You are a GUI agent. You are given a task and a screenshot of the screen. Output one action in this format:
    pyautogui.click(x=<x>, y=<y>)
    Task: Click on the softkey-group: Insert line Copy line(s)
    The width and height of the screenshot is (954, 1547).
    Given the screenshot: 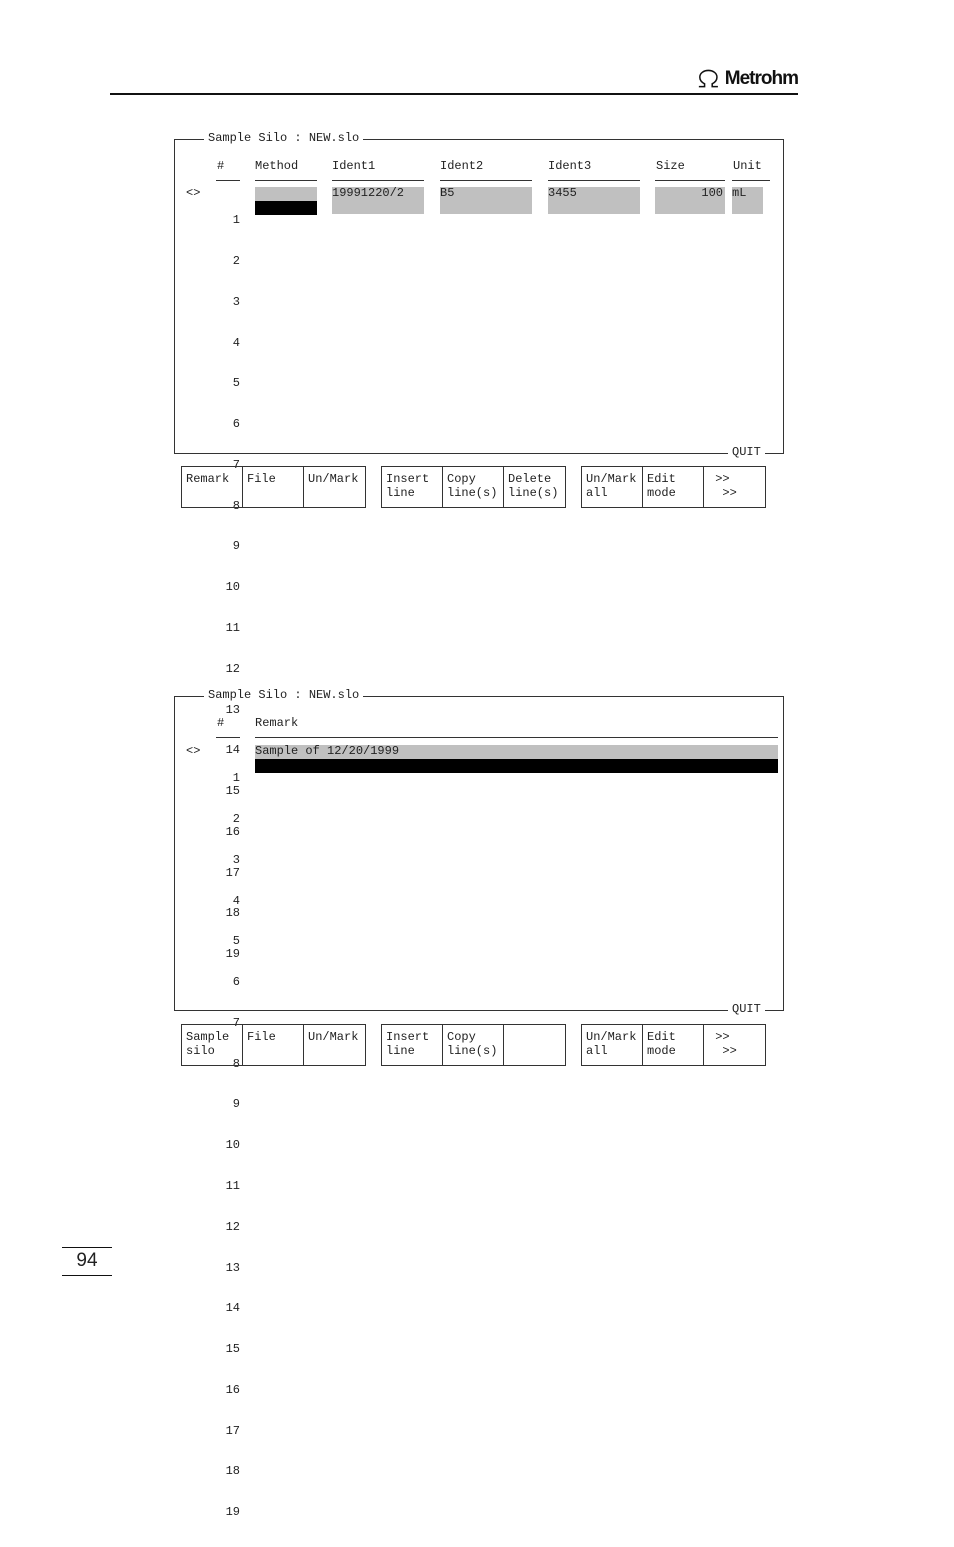 What is the action you would take?
    pyautogui.click(x=473, y=1045)
    